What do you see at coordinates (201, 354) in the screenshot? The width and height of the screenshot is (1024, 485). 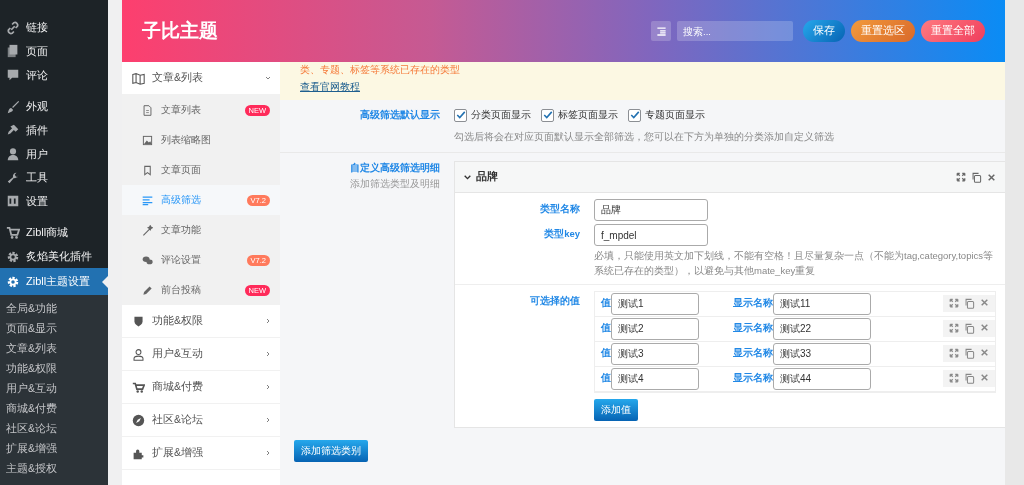 I see `nav-item: 用户&互动` at bounding box center [201, 354].